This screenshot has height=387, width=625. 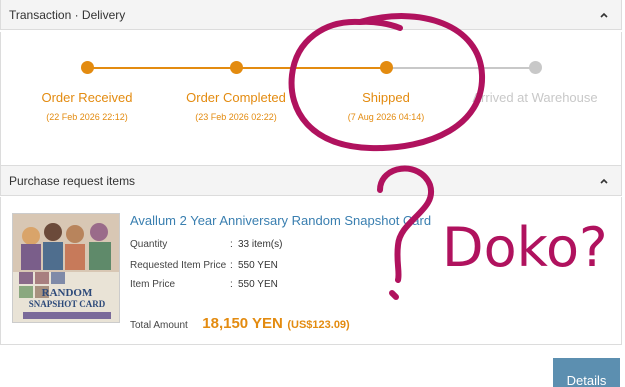 I want to click on step-label-order-received: Order Received, so click(x=87, y=97).